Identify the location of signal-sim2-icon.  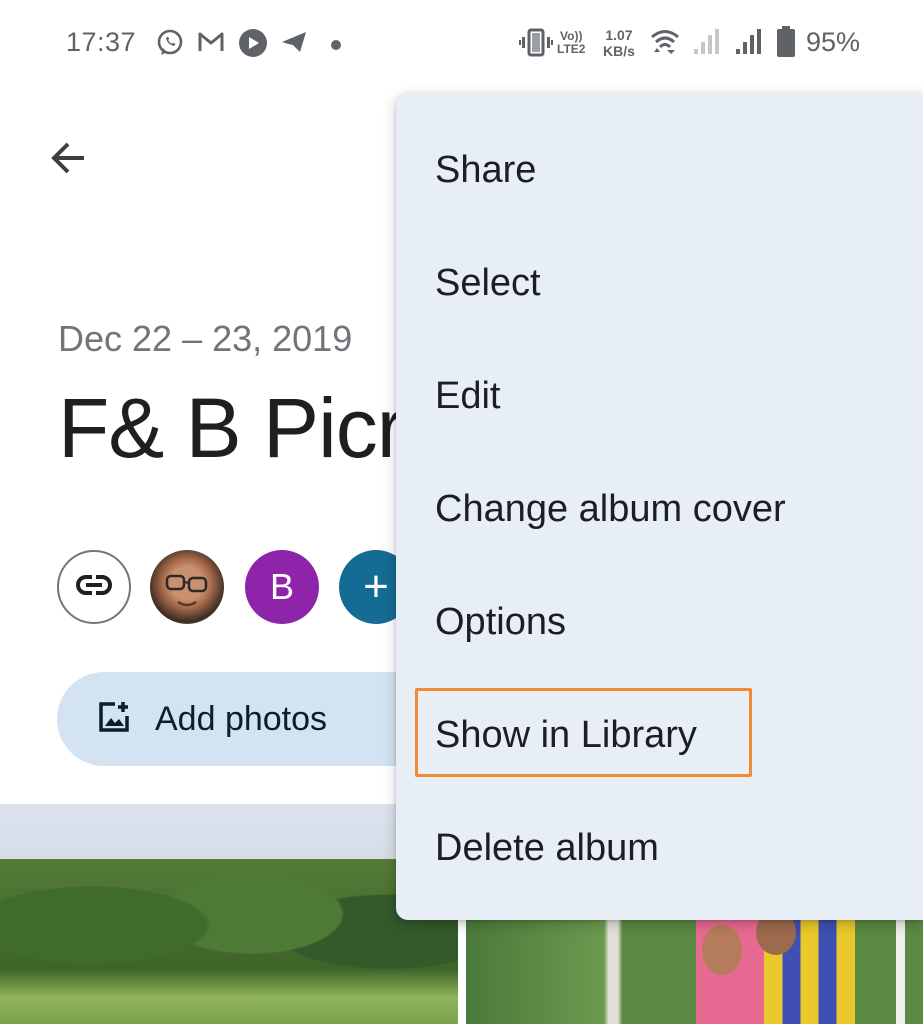
(749, 44).